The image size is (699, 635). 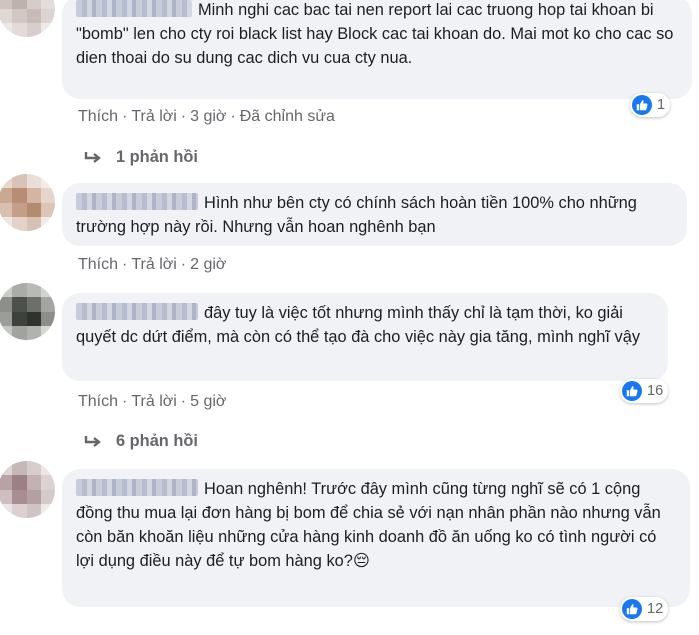 I want to click on replies-count: 6 phản hồi, so click(x=157, y=441).